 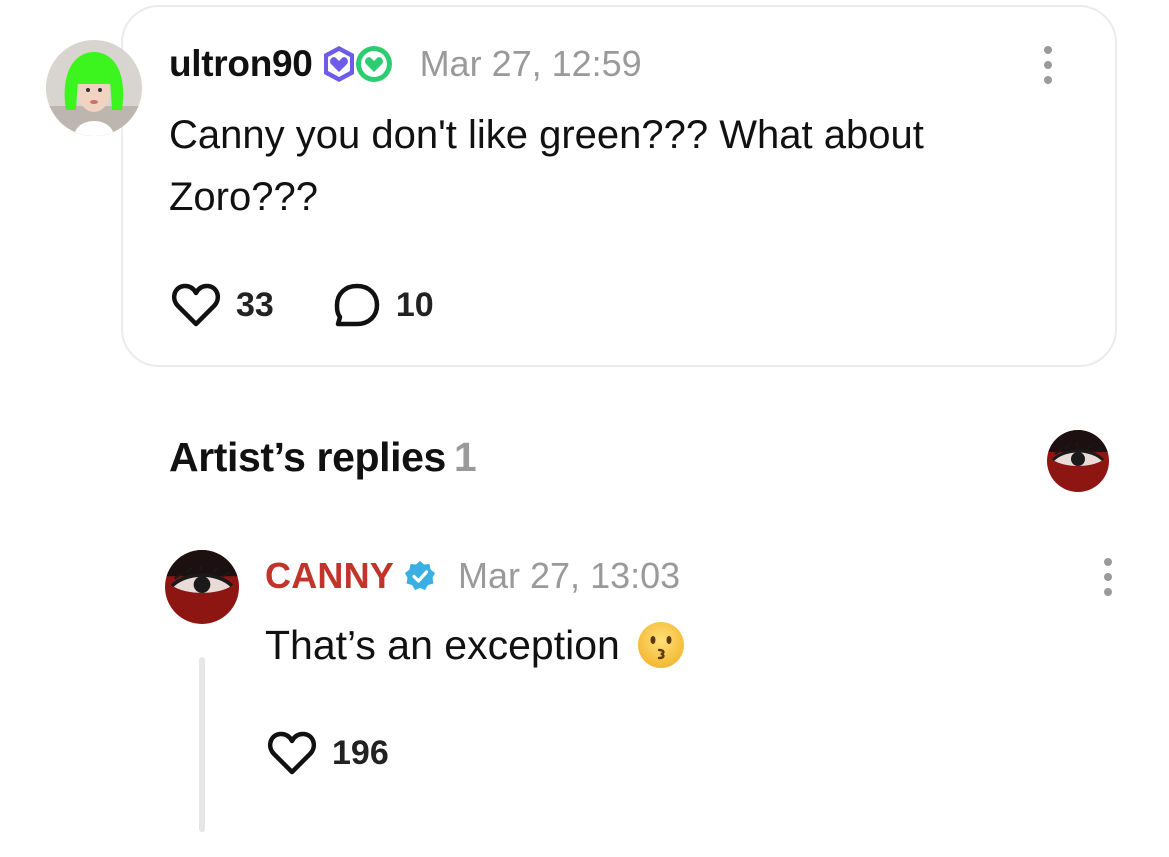 What do you see at coordinates (383, 305) in the screenshot?
I see `reply-button: 10` at bounding box center [383, 305].